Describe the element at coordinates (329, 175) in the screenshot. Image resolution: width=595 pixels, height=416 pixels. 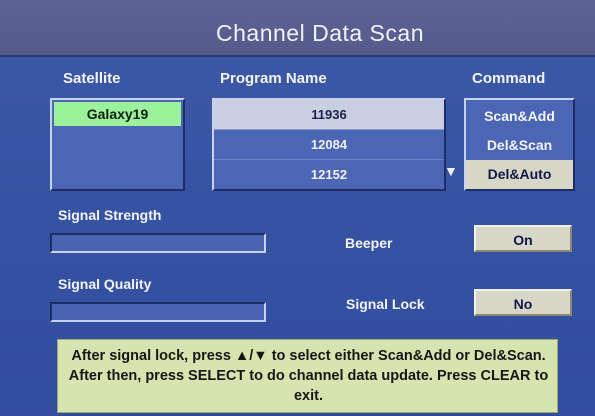
I see `program-item: 12152` at that location.